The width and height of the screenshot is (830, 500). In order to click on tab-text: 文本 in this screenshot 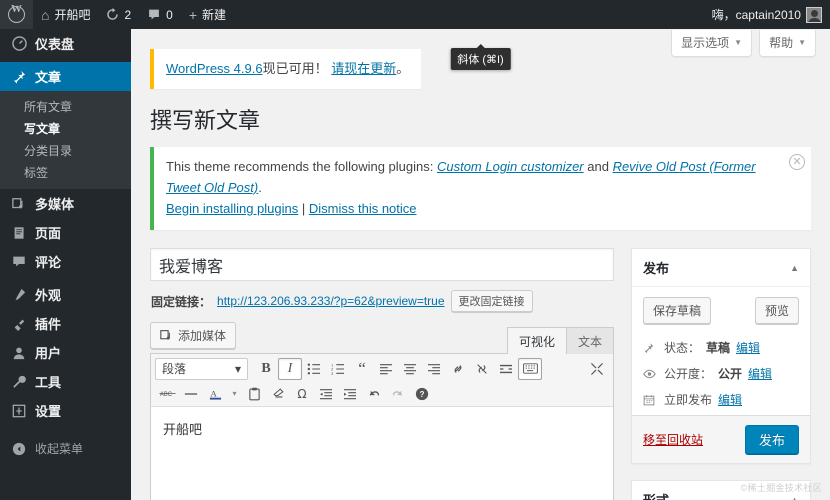, I will do `click(589, 341)`.